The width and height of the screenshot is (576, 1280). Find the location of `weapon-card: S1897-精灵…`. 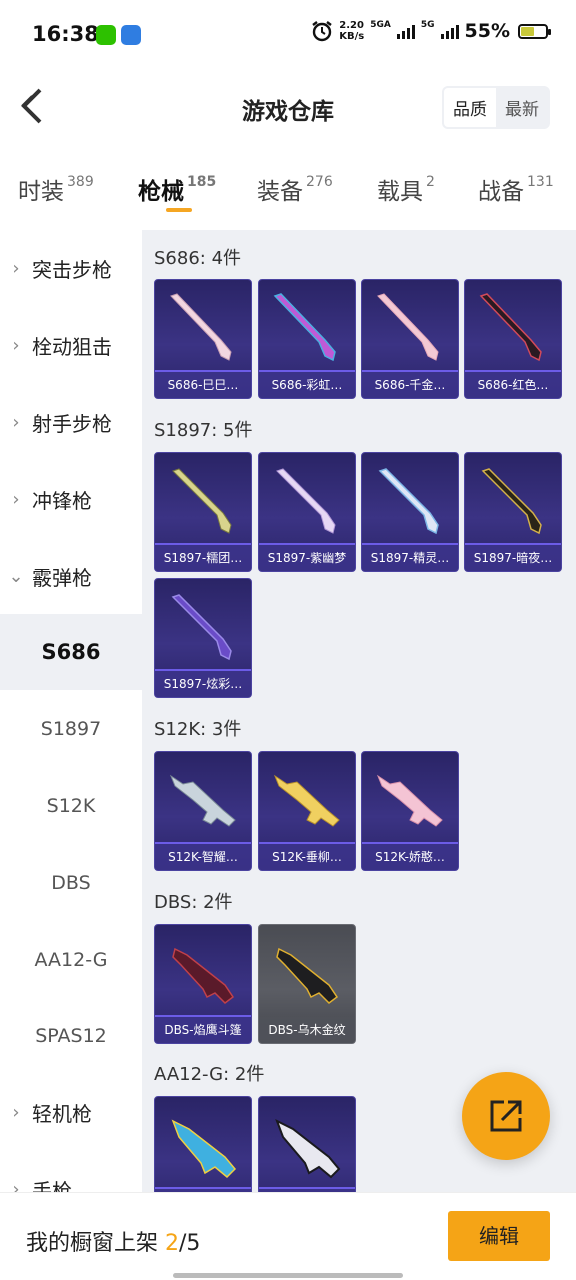

weapon-card: S1897-精灵… is located at coordinates (410, 512).